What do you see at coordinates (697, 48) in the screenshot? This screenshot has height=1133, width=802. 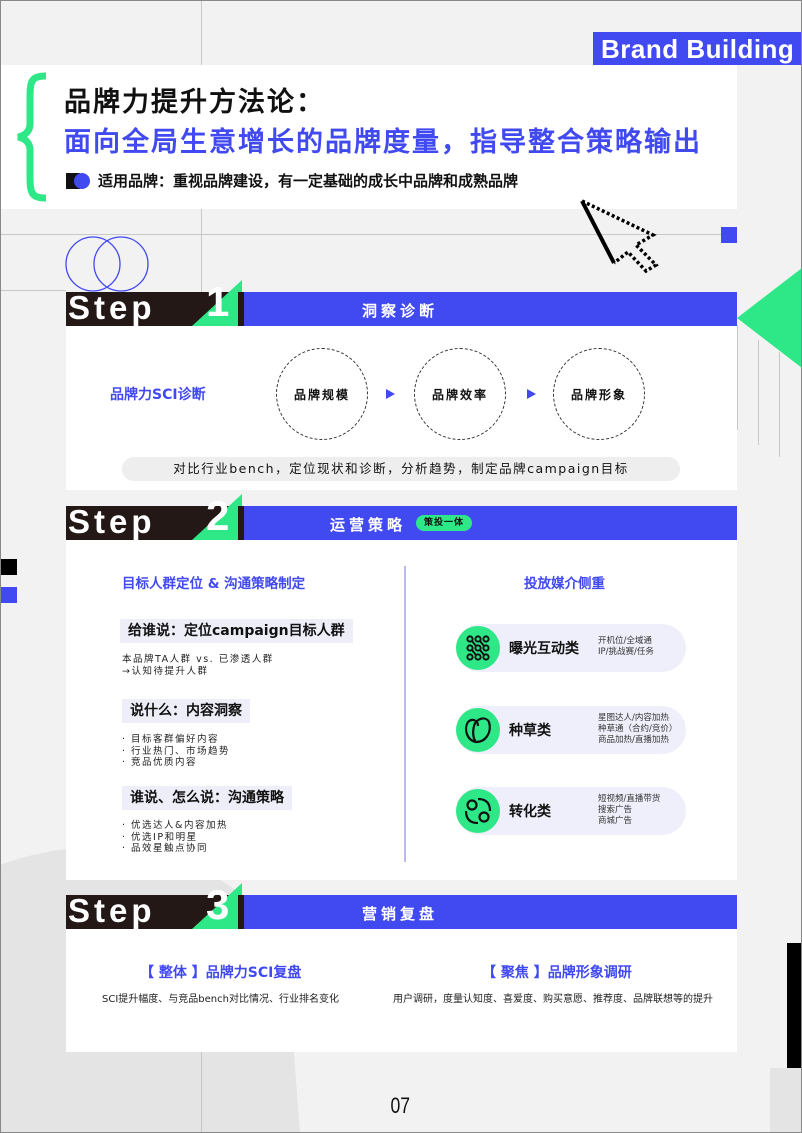 I see `brand-building-tag: Brand Building` at bounding box center [697, 48].